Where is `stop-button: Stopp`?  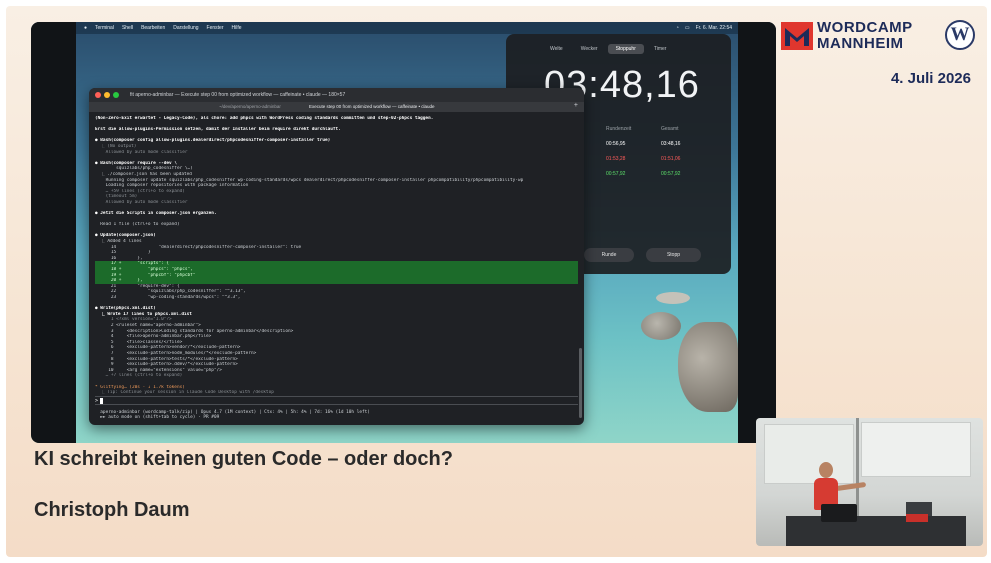 stop-button: Stopp is located at coordinates (673, 255).